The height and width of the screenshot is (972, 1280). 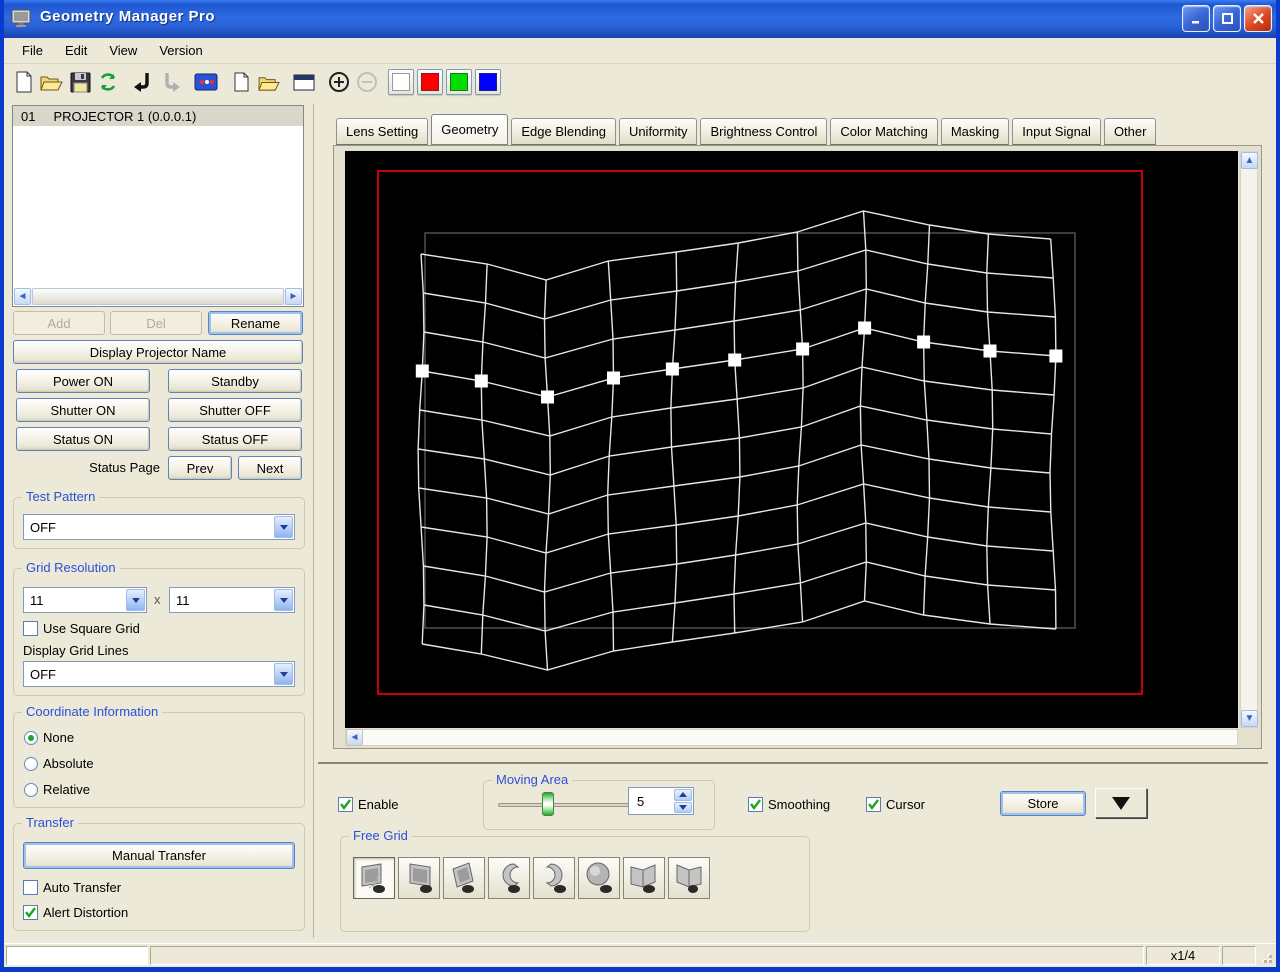 What do you see at coordinates (83, 410) in the screenshot?
I see `shutter-on-button: Shutter ON` at bounding box center [83, 410].